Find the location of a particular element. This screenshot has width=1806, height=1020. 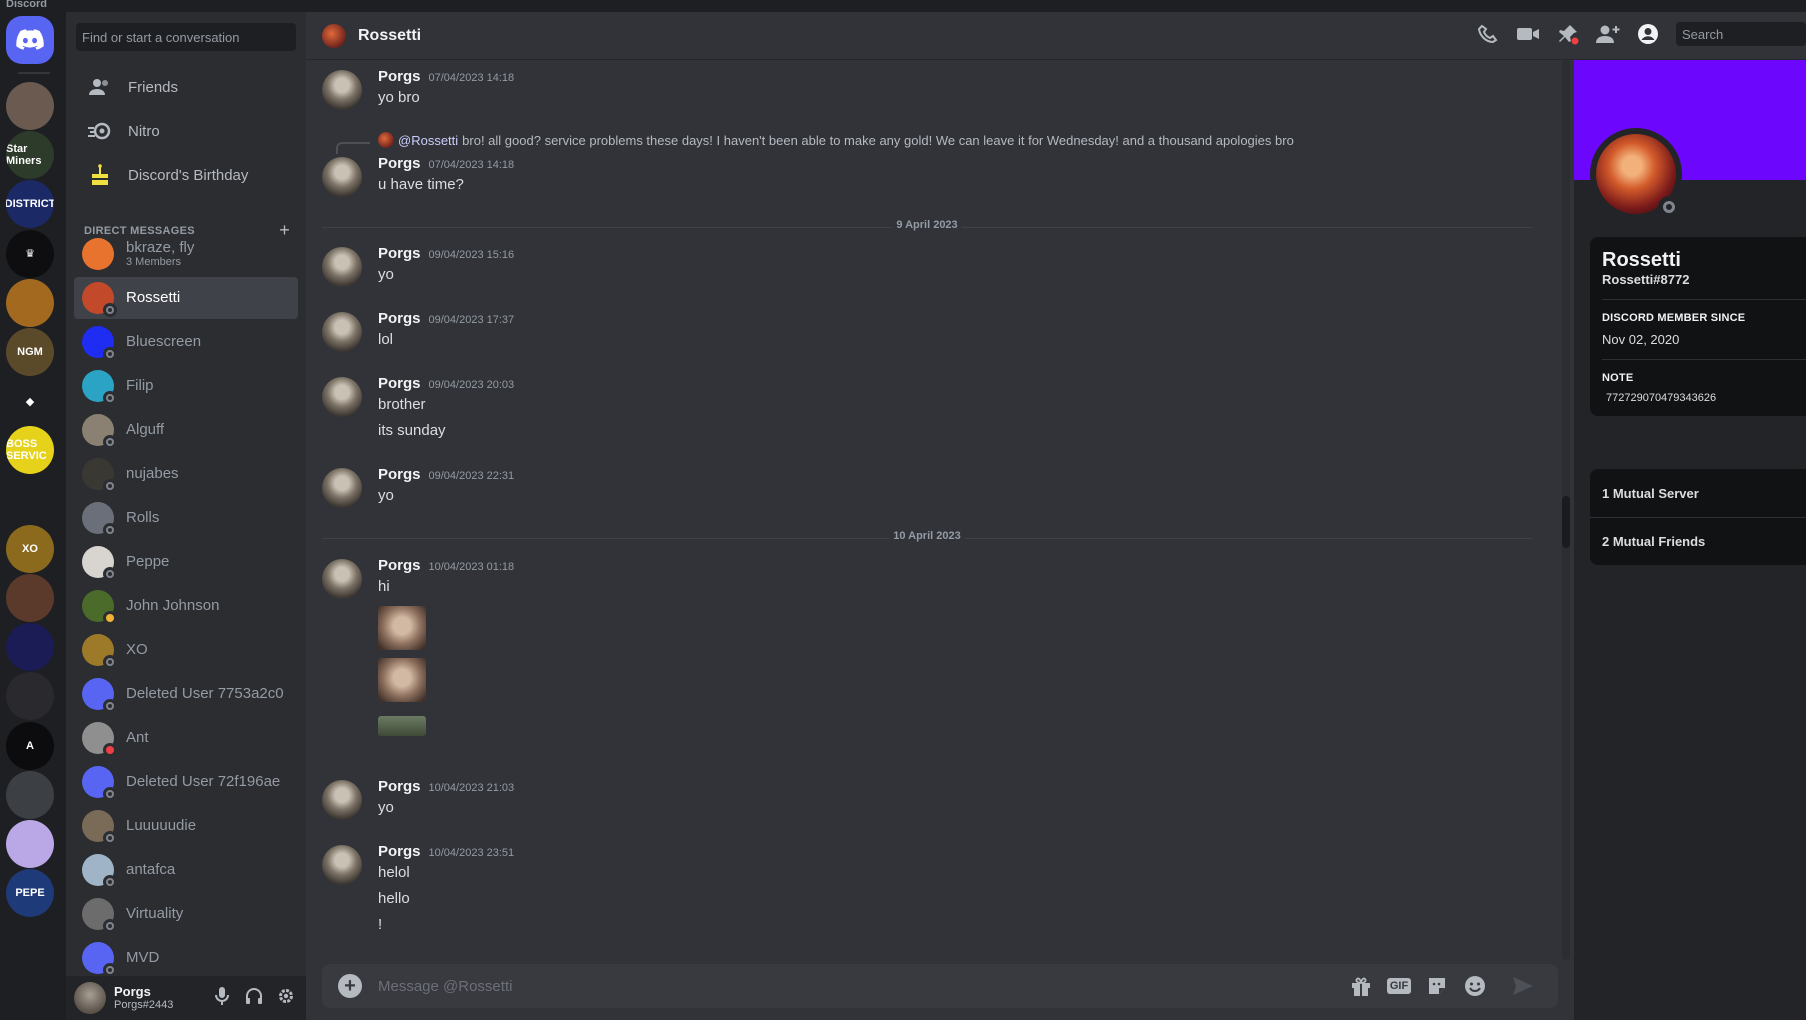

dm-item: Peppe is located at coordinates (186, 562).